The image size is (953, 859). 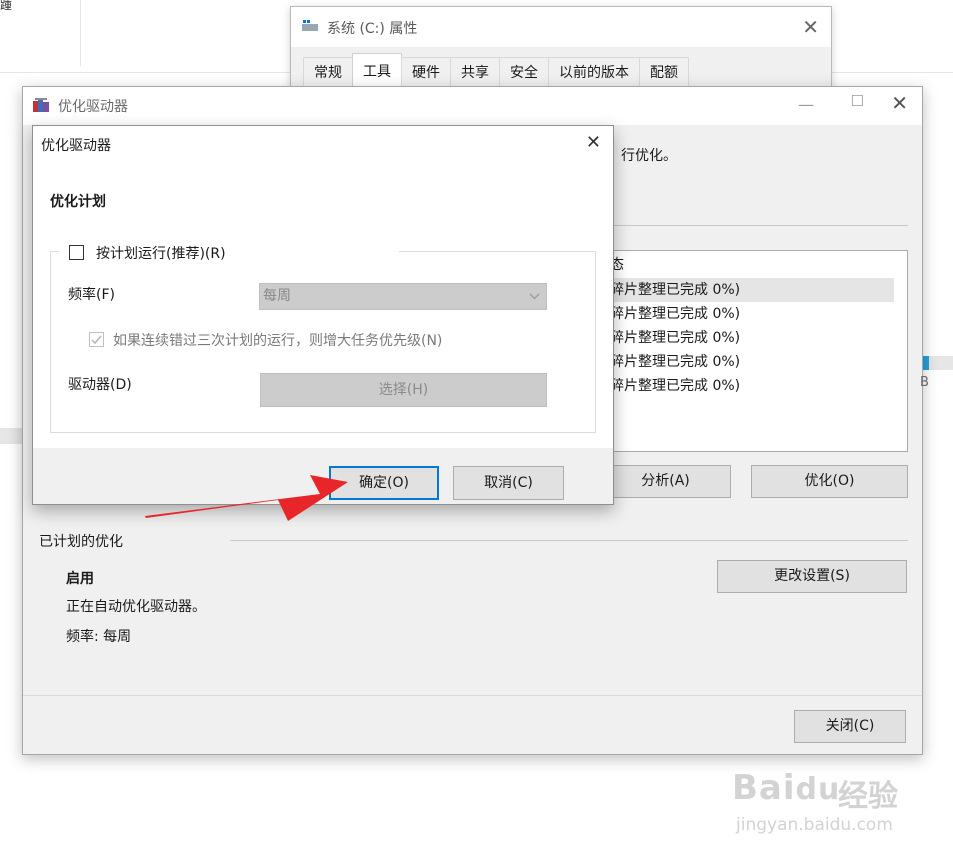 I want to click on checkmark-icon, so click(x=96, y=340).